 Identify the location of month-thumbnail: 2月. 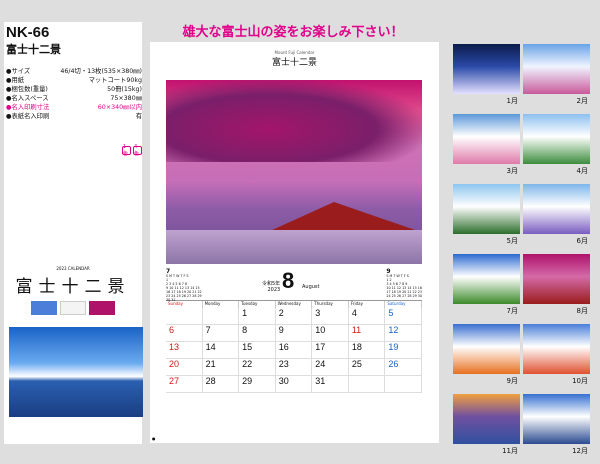
(556, 79).